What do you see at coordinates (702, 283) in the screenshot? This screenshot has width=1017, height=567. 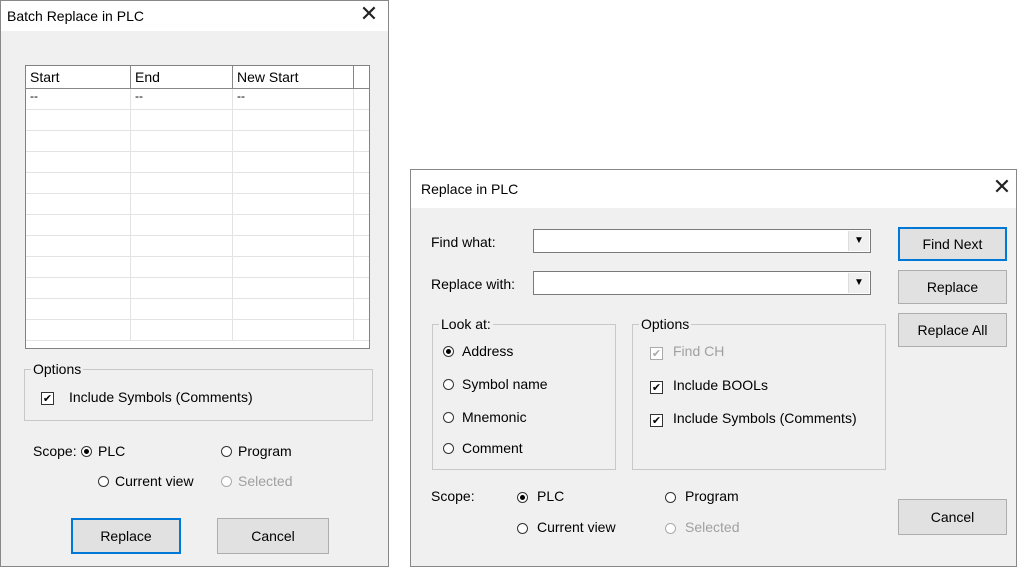 I see `replace-with-combo: ▼` at bounding box center [702, 283].